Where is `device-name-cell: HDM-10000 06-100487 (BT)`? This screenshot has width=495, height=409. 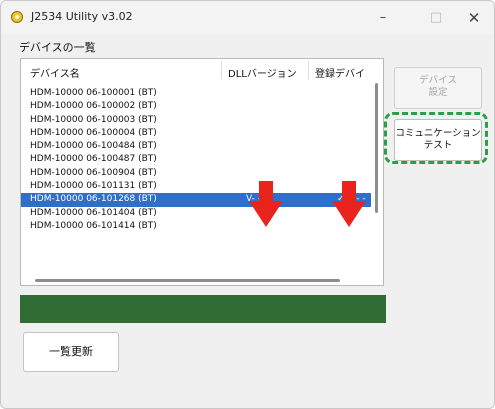 device-name-cell: HDM-10000 06-100487 (BT) is located at coordinates (93, 159).